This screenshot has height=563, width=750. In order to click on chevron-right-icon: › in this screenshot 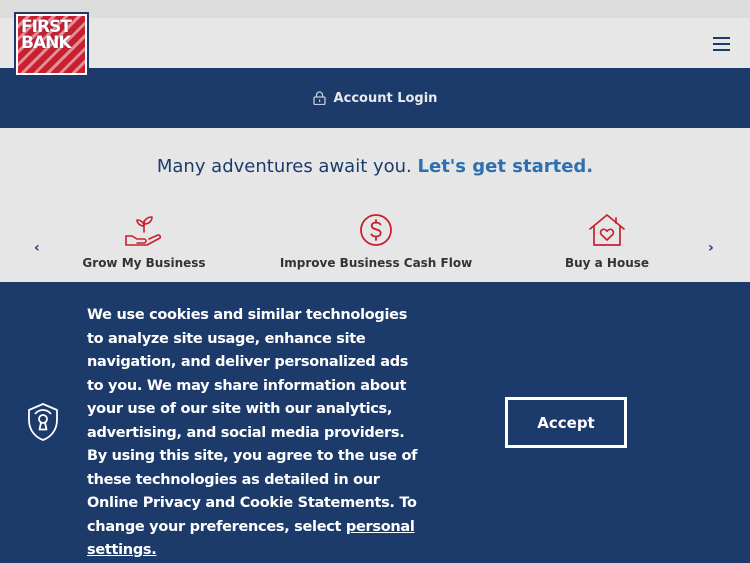, I will do `click(711, 248)`.